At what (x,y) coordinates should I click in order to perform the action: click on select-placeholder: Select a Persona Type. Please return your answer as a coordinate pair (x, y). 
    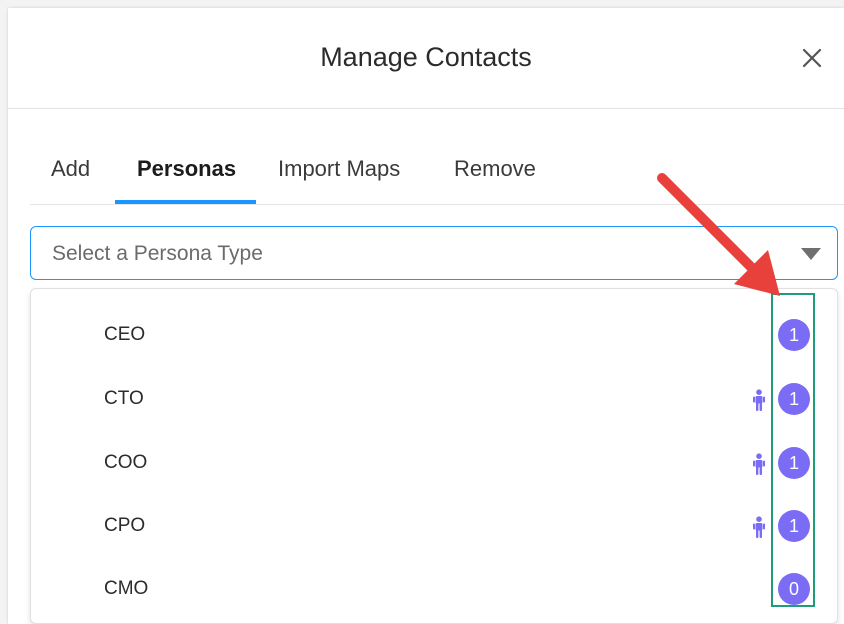
    Looking at the image, I should click on (157, 253).